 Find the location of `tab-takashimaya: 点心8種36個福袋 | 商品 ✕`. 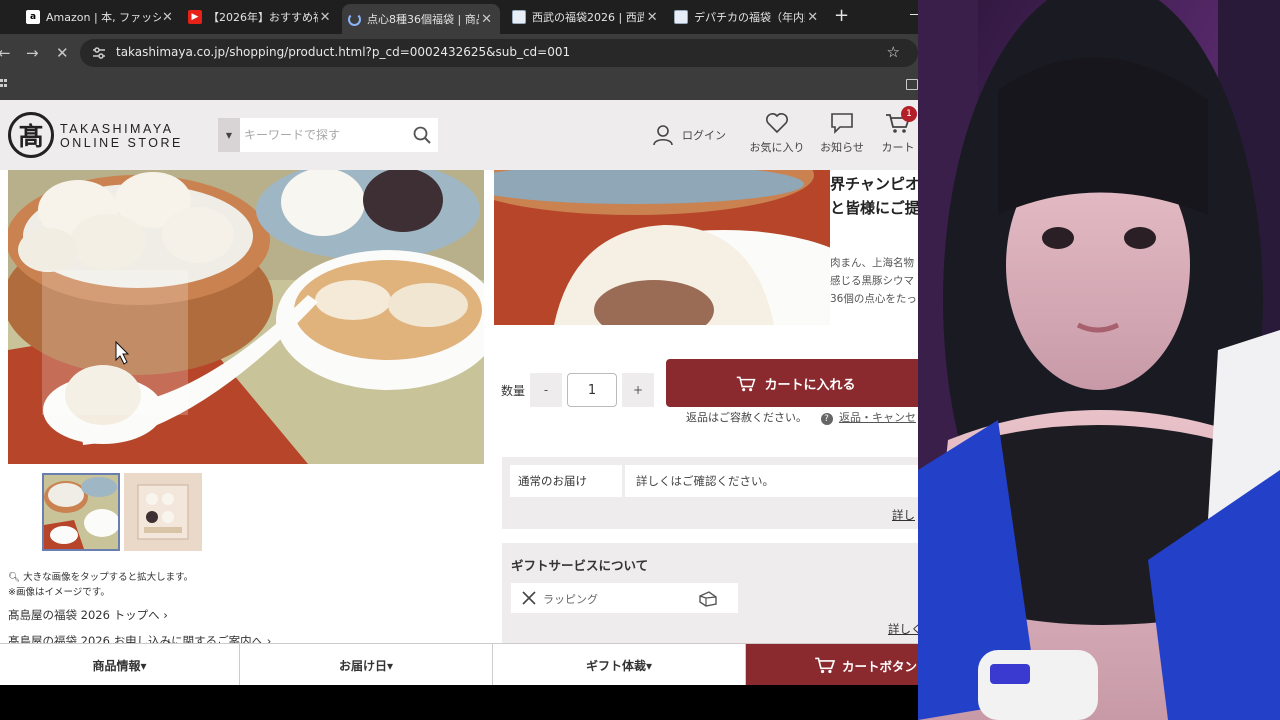

tab-takashimaya: 点心8種36個福袋 | 商品 ✕ is located at coordinates (421, 19).